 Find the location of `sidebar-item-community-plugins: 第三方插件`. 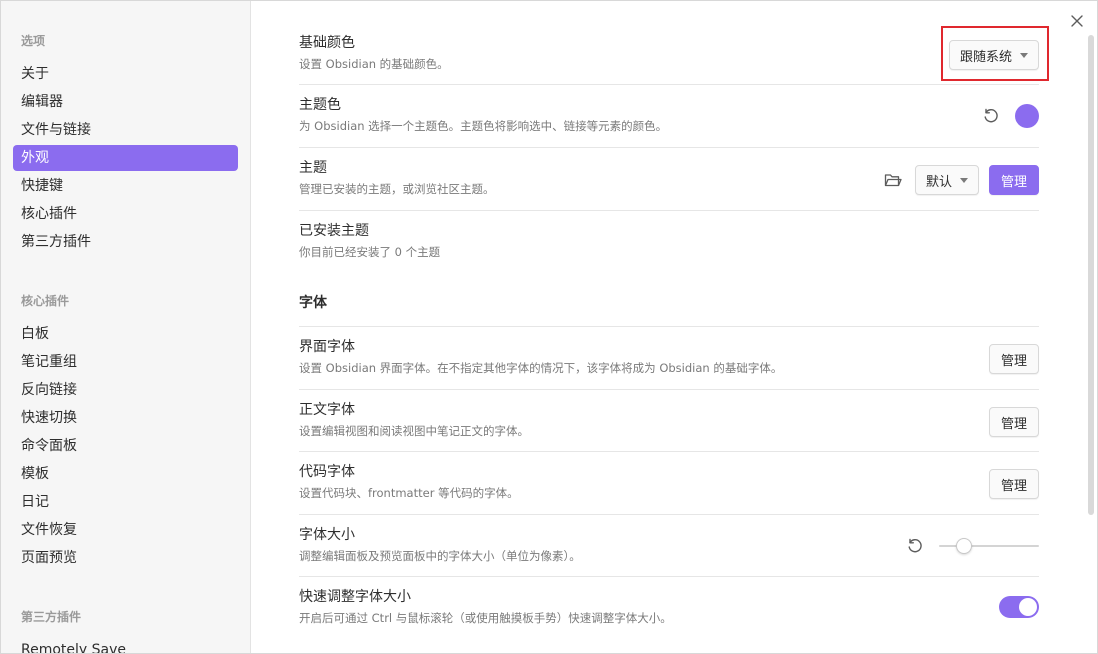

sidebar-item-community-plugins: 第三方插件 is located at coordinates (125, 242).